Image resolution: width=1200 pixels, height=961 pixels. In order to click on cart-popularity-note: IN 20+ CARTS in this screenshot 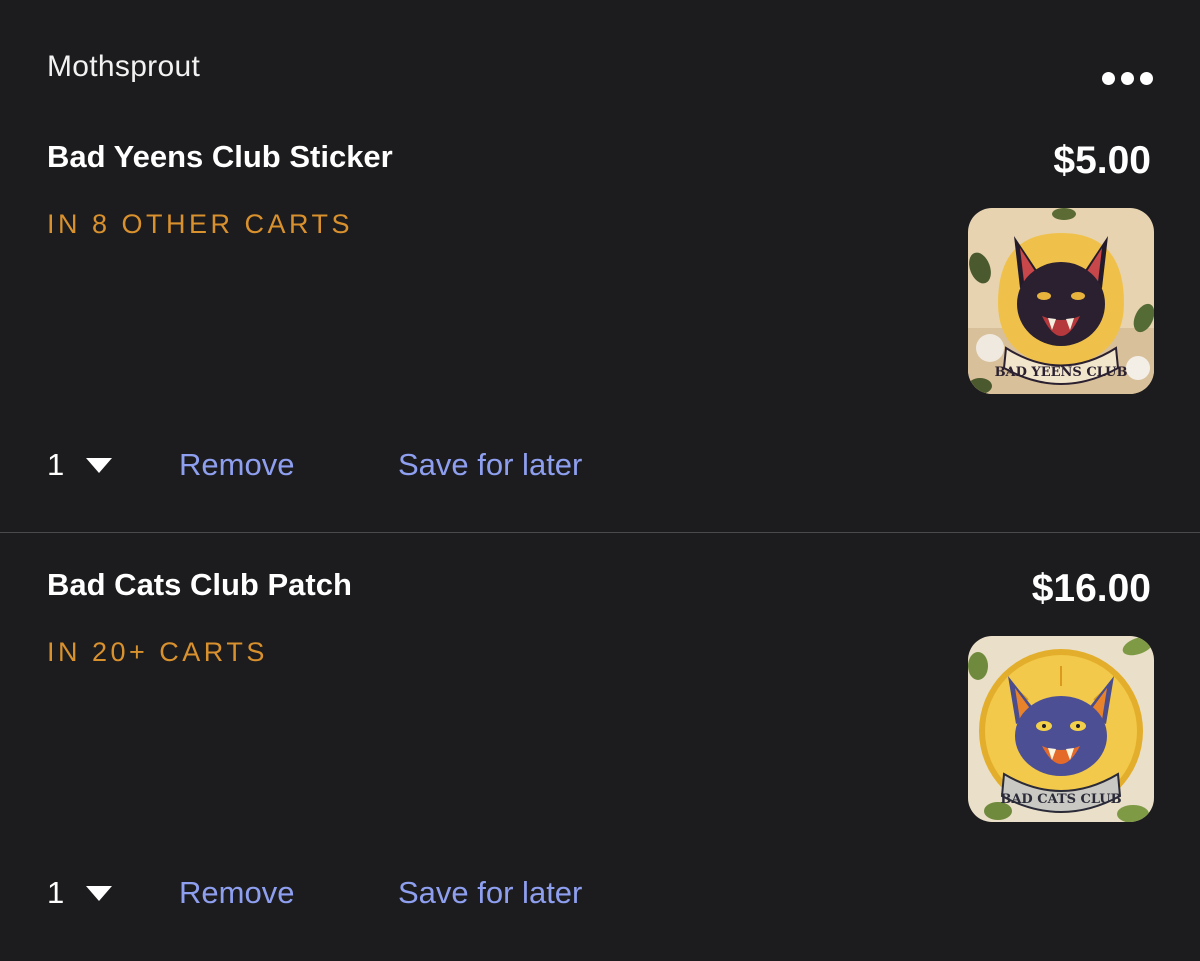, I will do `click(157, 652)`.